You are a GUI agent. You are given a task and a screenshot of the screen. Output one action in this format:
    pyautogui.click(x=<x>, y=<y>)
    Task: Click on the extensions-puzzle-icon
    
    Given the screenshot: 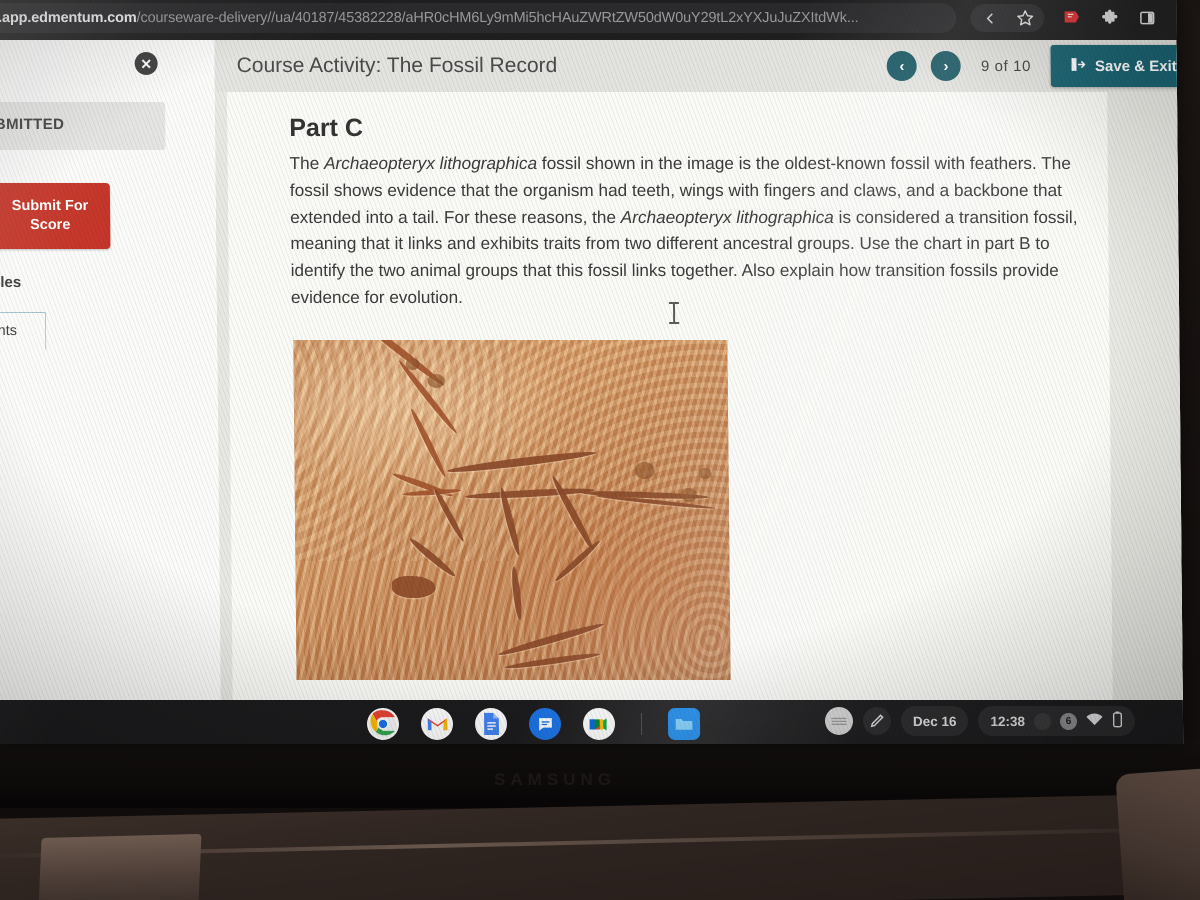 What is the action you would take?
    pyautogui.click(x=1109, y=18)
    